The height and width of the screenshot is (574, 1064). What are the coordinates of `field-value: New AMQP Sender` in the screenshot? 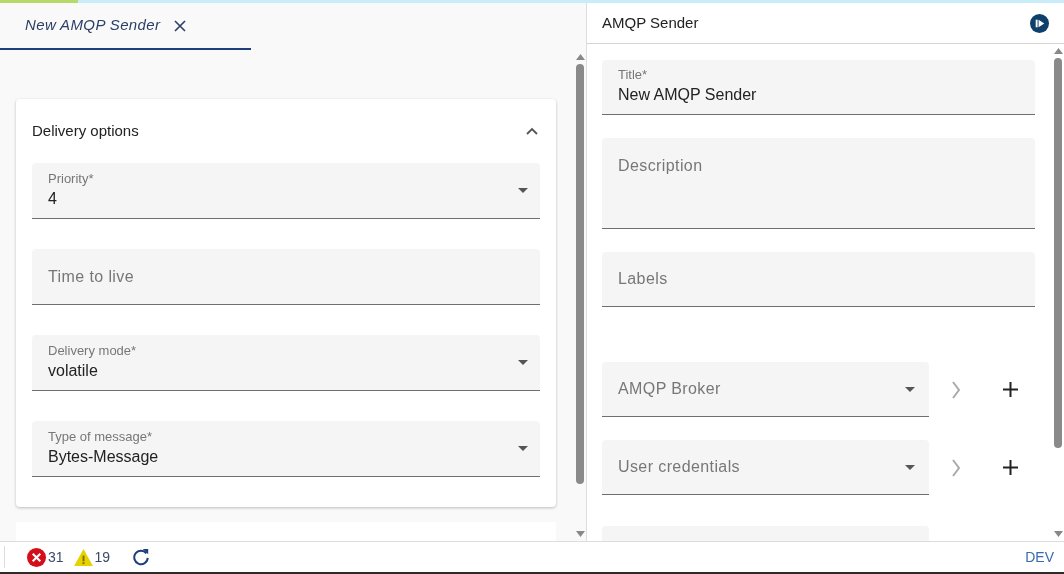 It's located at (688, 95).